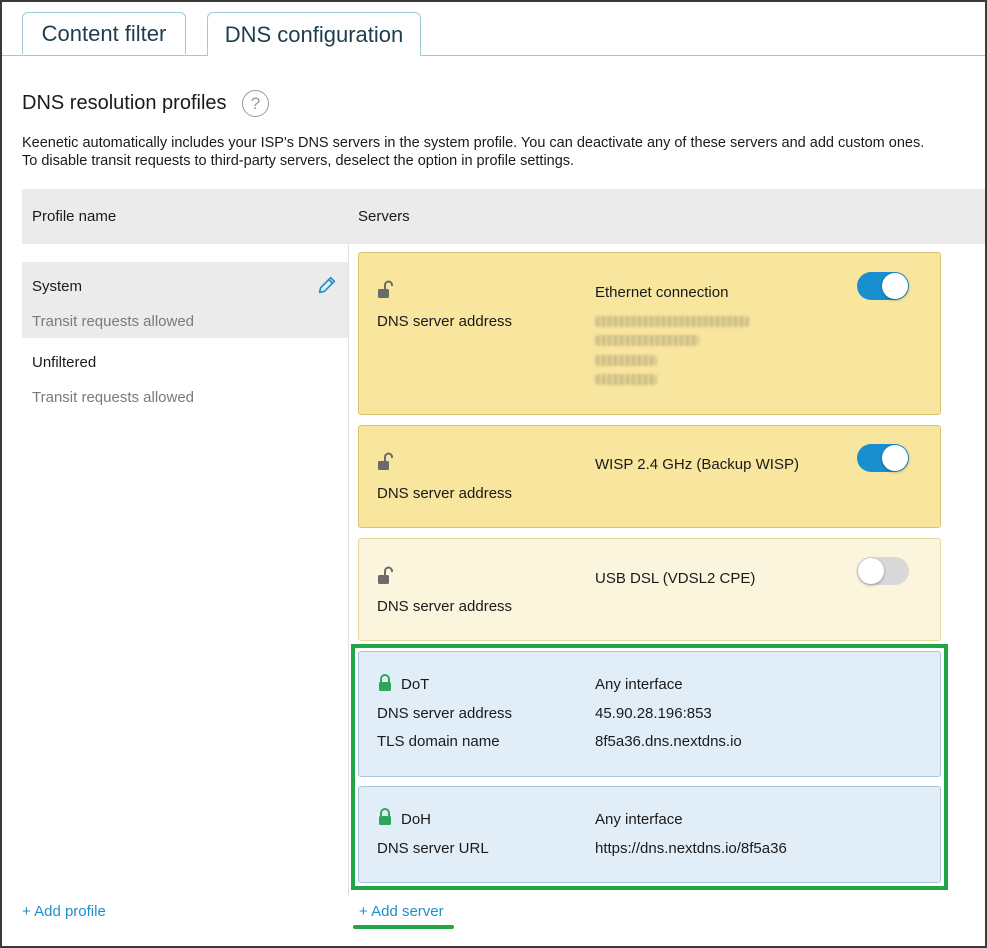  I want to click on column-header-profile: Profile name, so click(74, 216).